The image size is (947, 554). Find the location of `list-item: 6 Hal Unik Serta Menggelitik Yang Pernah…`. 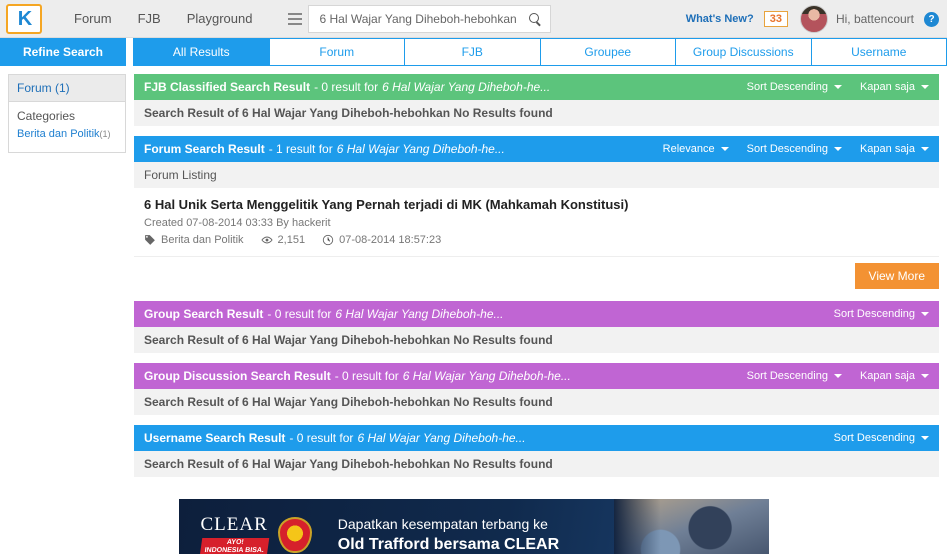

list-item: 6 Hal Unik Serta Menggelitik Yang Pernah… is located at coordinates (536, 222).